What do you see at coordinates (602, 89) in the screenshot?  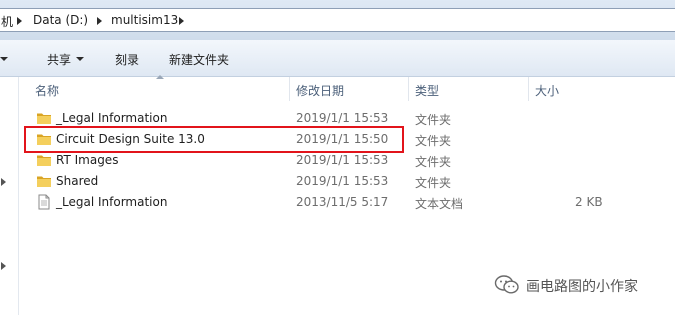 I see `column-header-size: 大小` at bounding box center [602, 89].